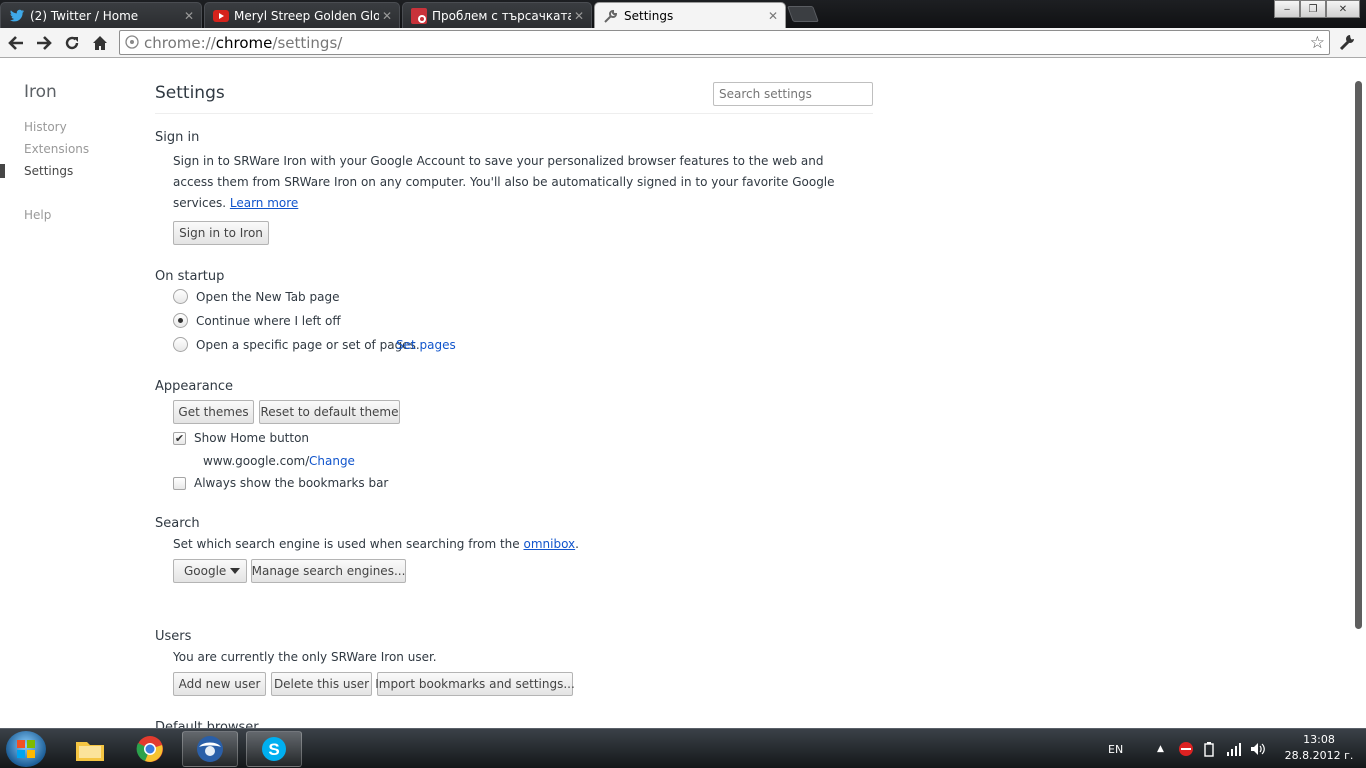  Describe the element at coordinates (1317, 43) in the screenshot. I see `bookmark-star-icon: ☆` at that location.